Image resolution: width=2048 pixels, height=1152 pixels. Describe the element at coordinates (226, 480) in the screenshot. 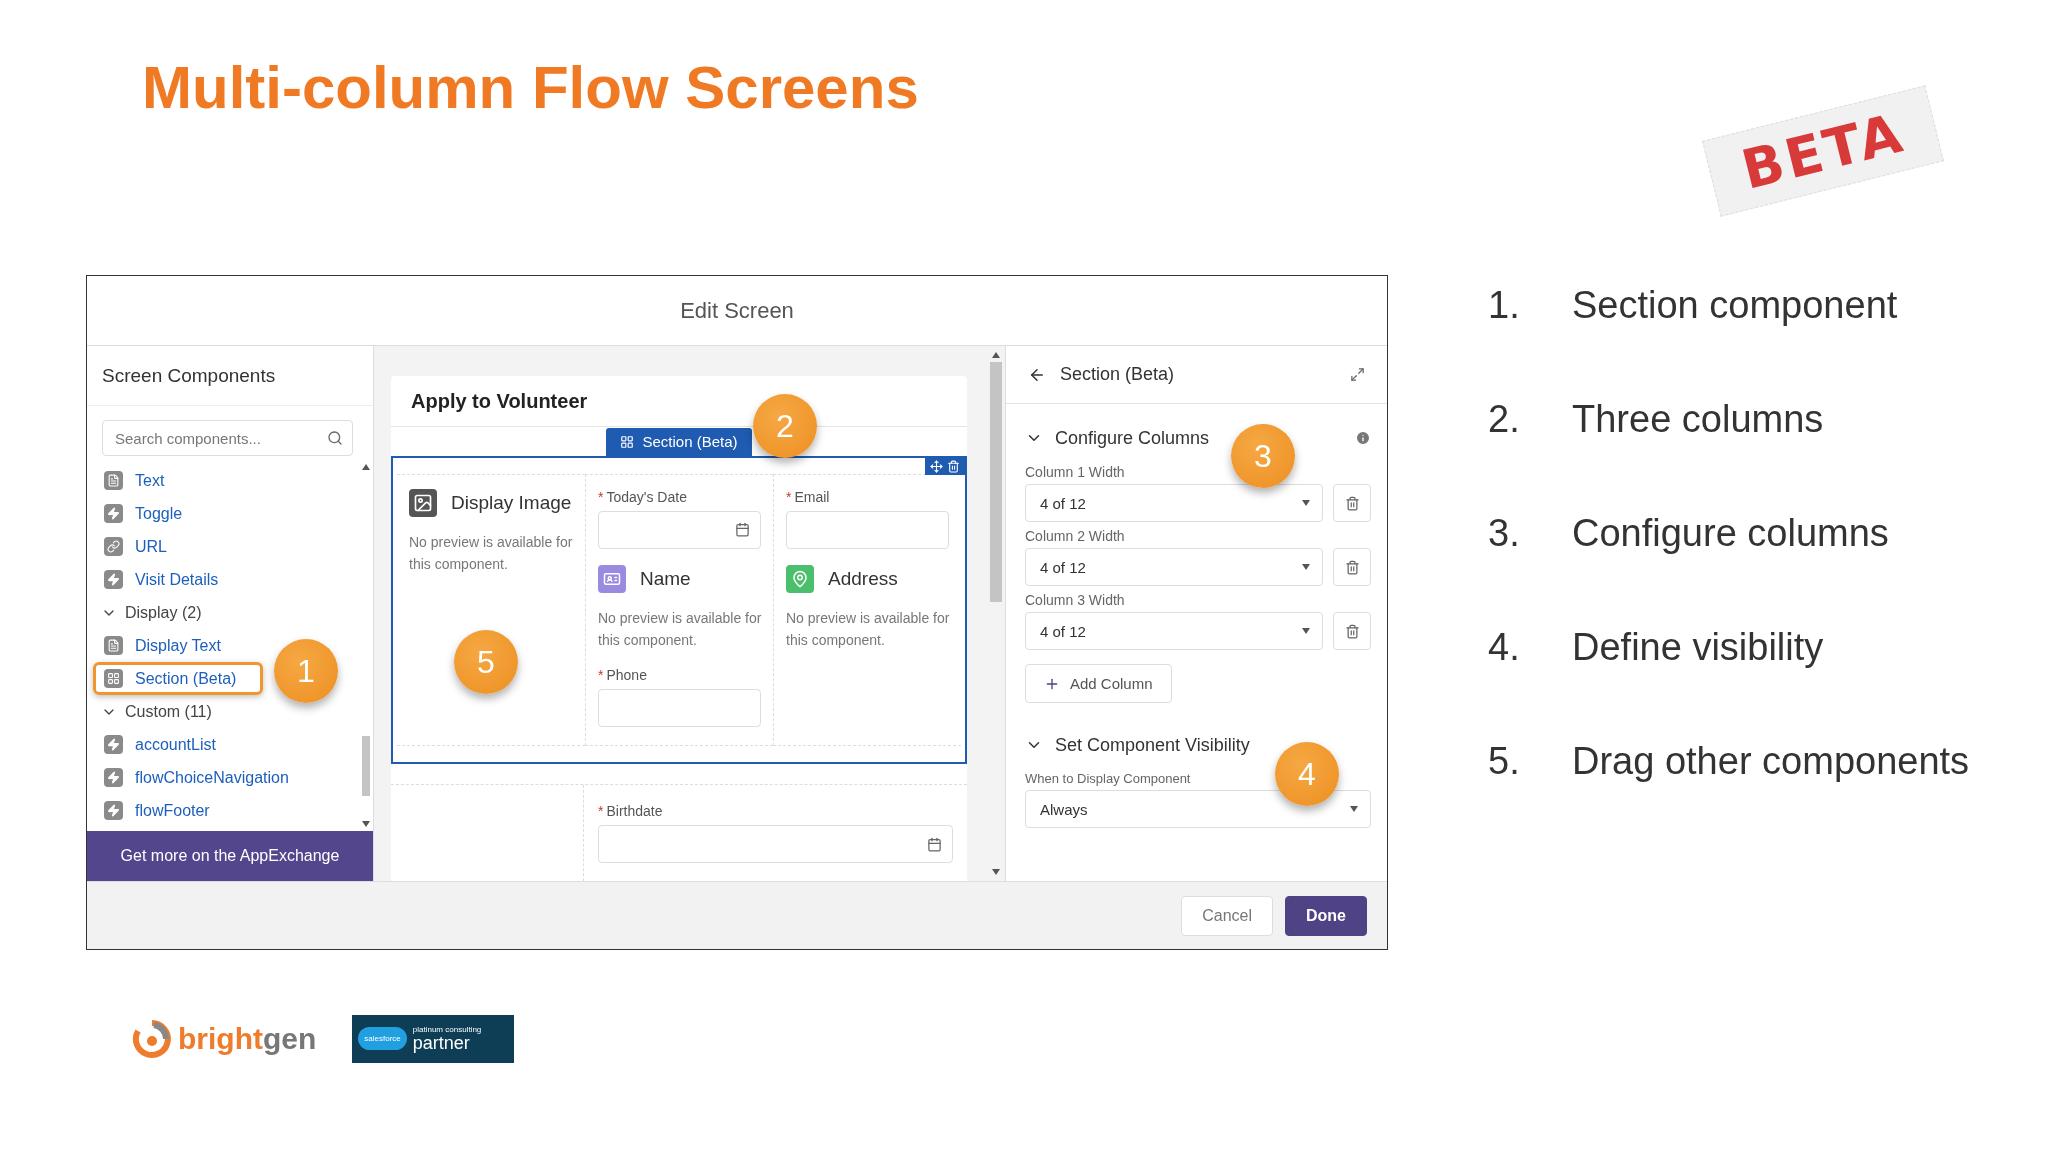

I see `component-item: Text` at that location.